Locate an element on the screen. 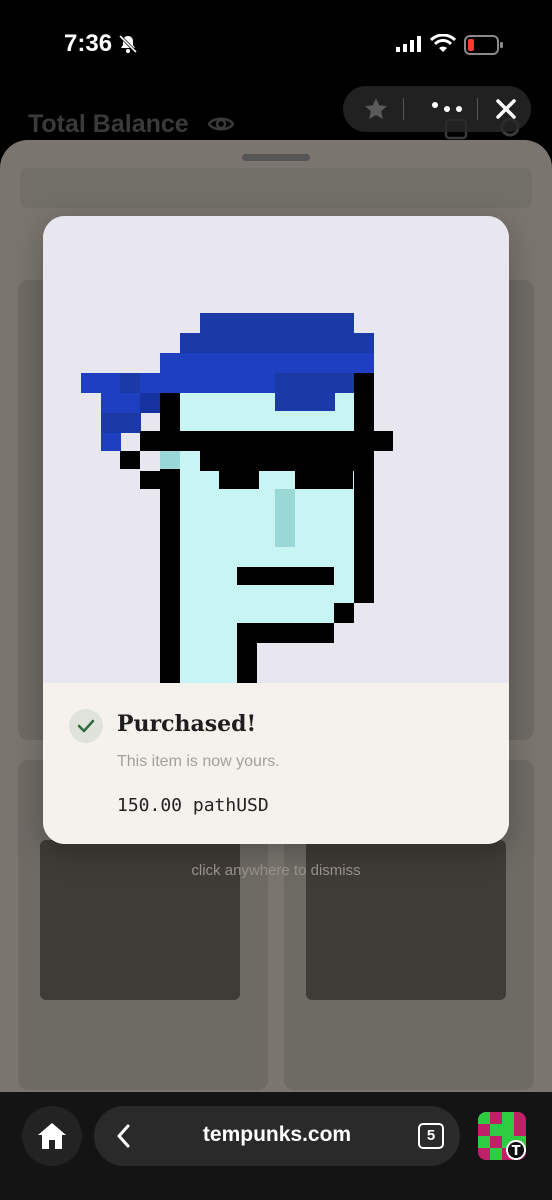  home-button is located at coordinates (52, 1136).